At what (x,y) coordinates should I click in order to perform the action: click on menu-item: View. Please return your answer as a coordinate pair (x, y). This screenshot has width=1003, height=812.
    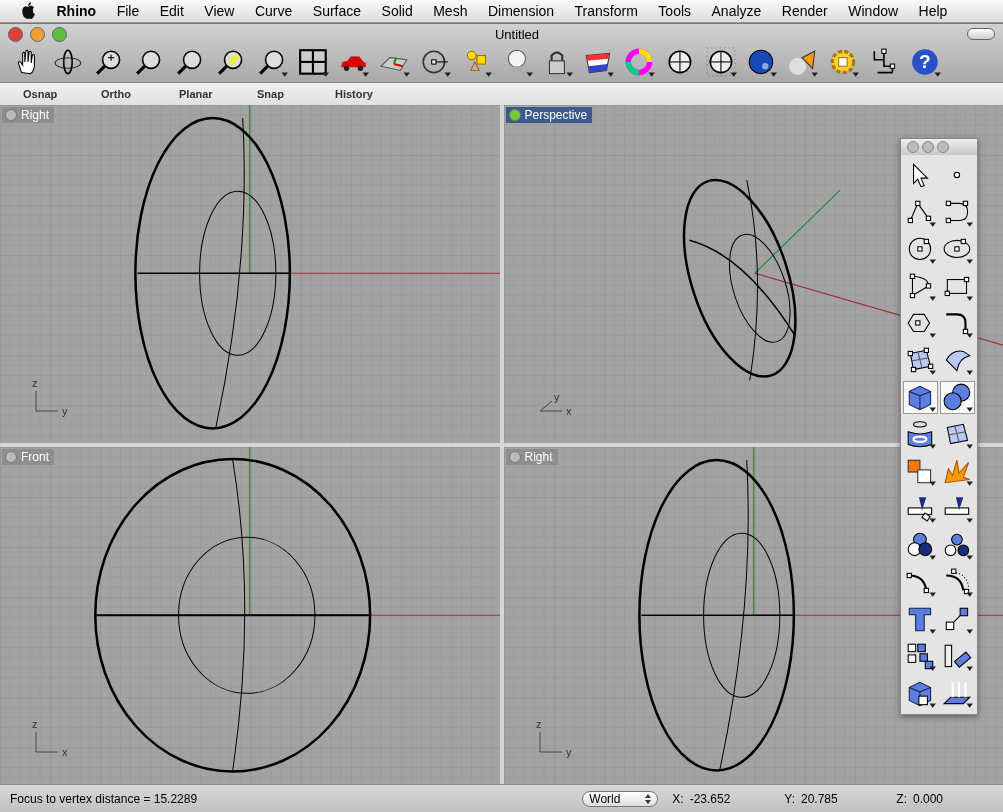
    Looking at the image, I should click on (219, 11).